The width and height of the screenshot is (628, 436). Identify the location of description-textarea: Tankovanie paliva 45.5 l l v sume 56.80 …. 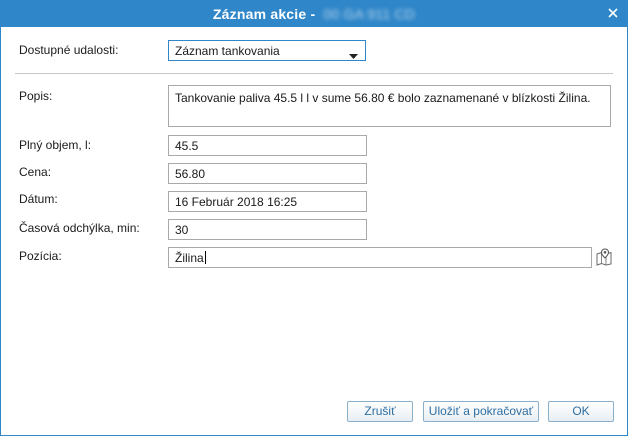
(389, 106).